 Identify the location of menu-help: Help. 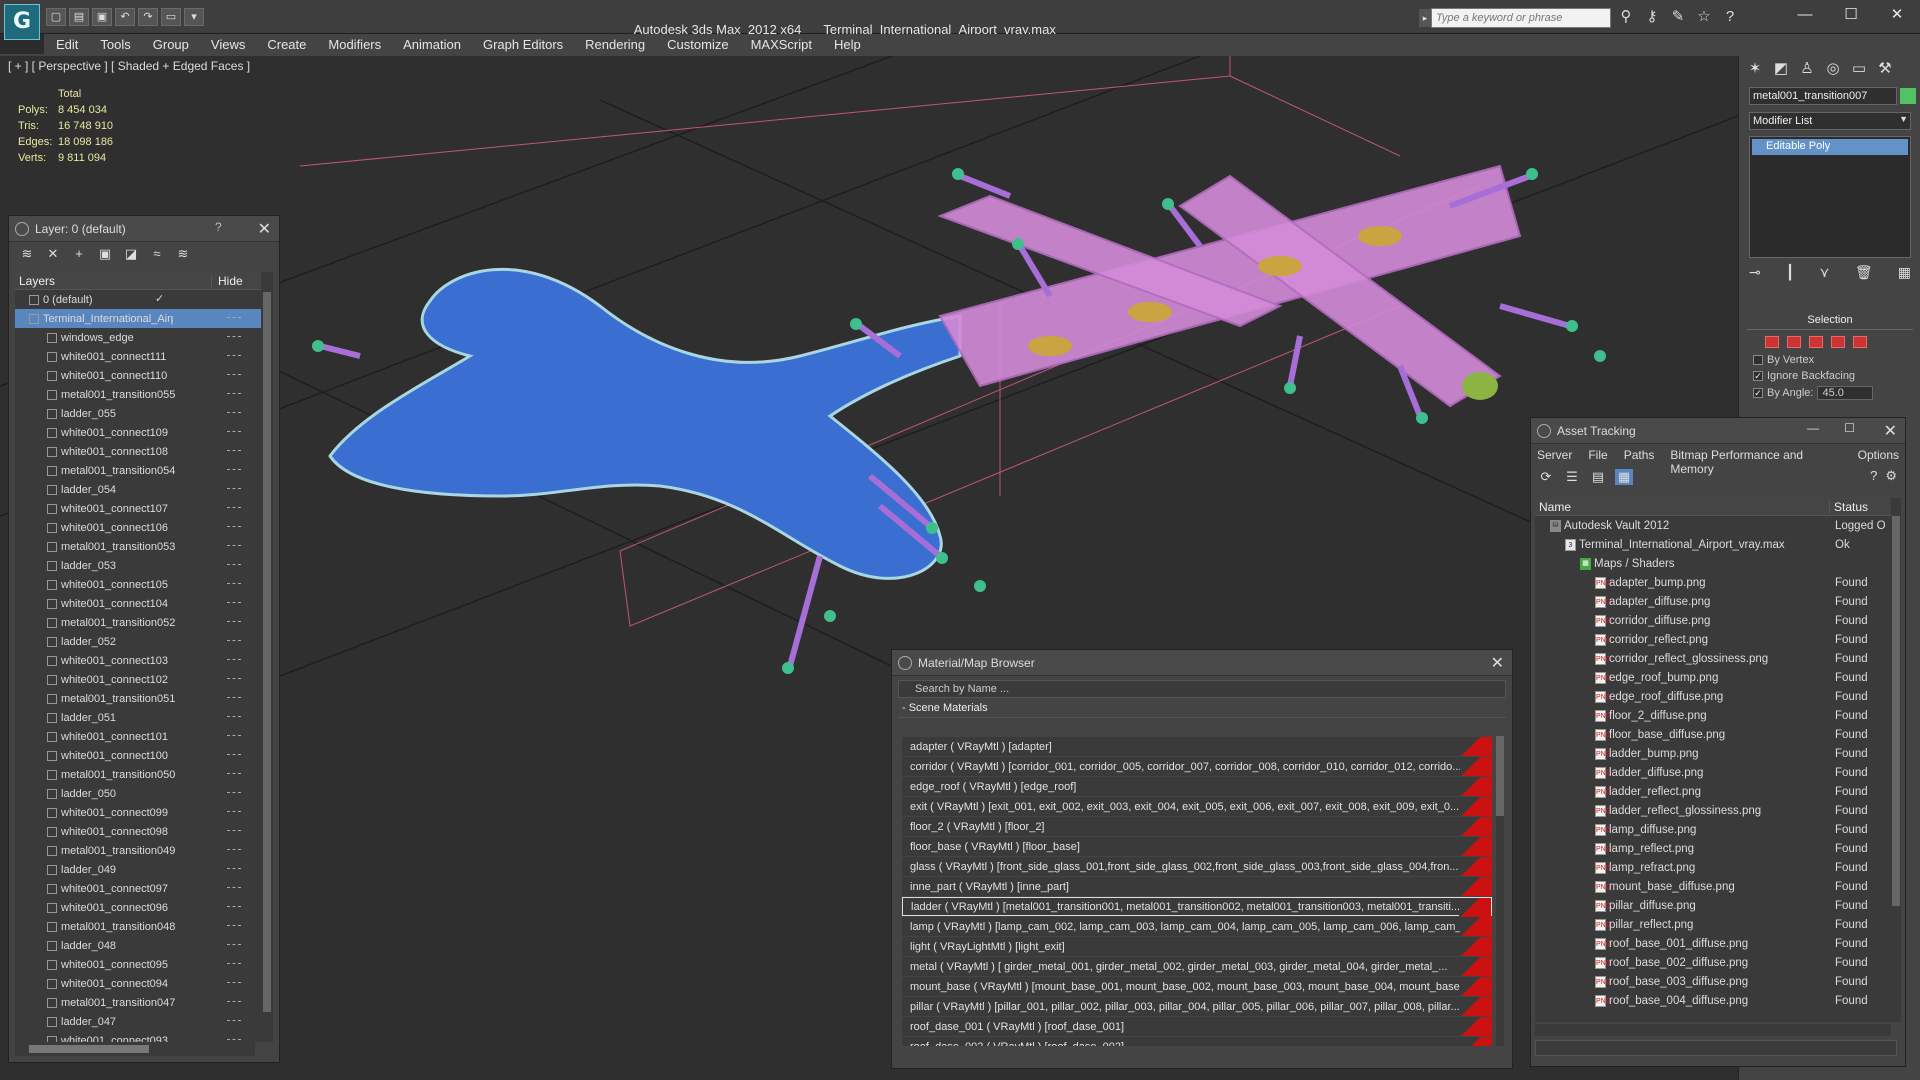
(847, 44).